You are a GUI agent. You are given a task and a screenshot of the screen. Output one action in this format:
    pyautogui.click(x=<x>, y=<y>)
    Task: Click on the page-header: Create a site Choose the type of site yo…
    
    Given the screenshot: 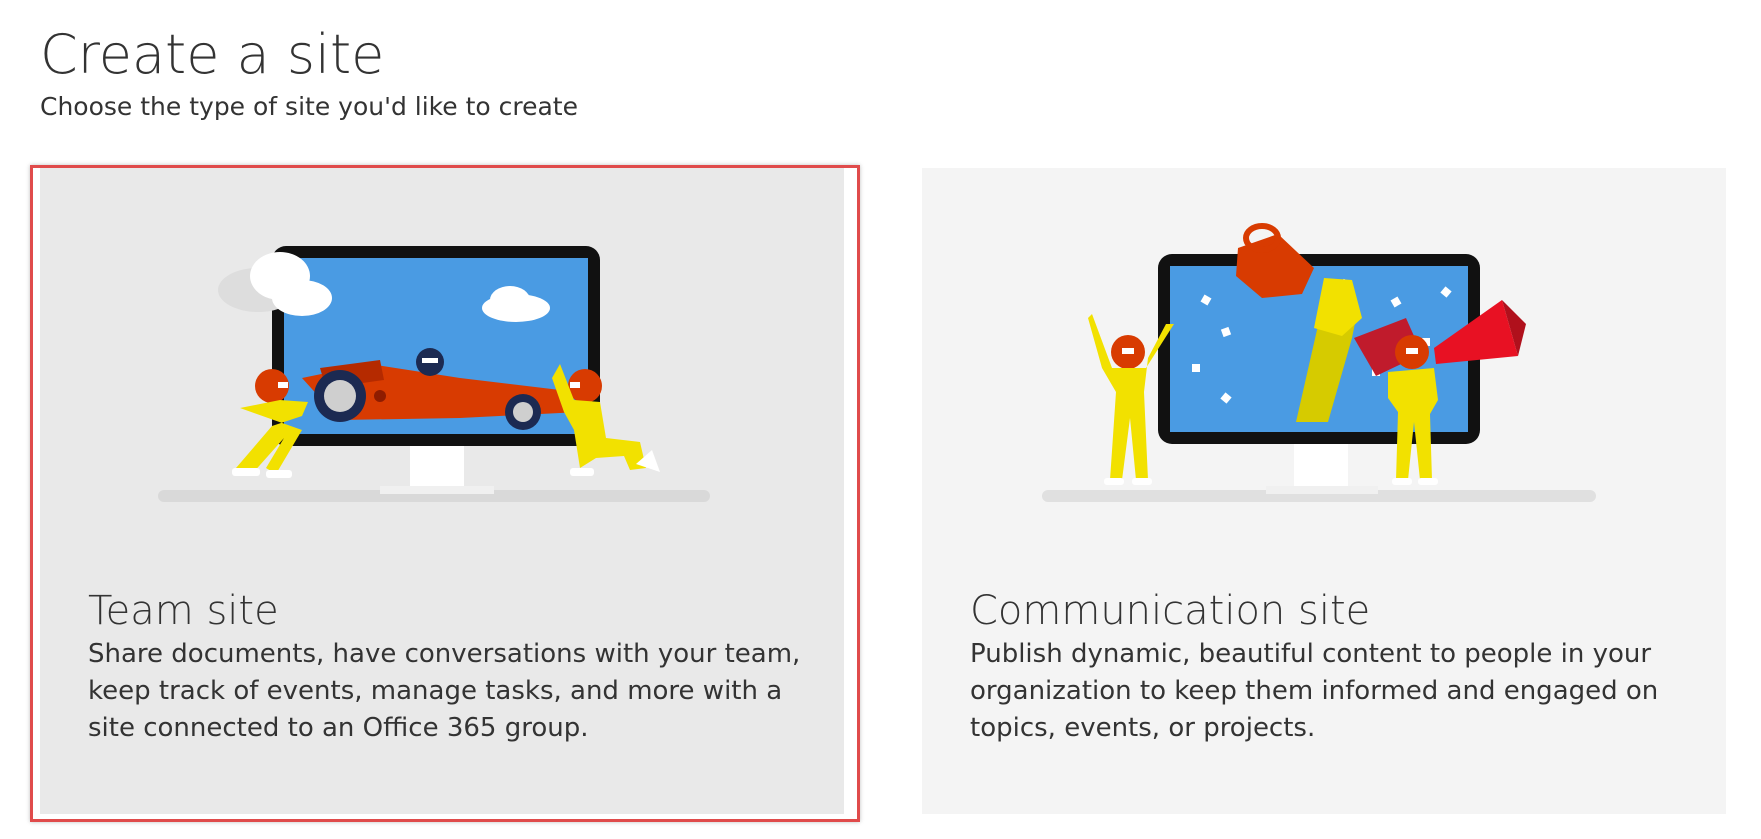 What is the action you would take?
    pyautogui.click(x=309, y=74)
    